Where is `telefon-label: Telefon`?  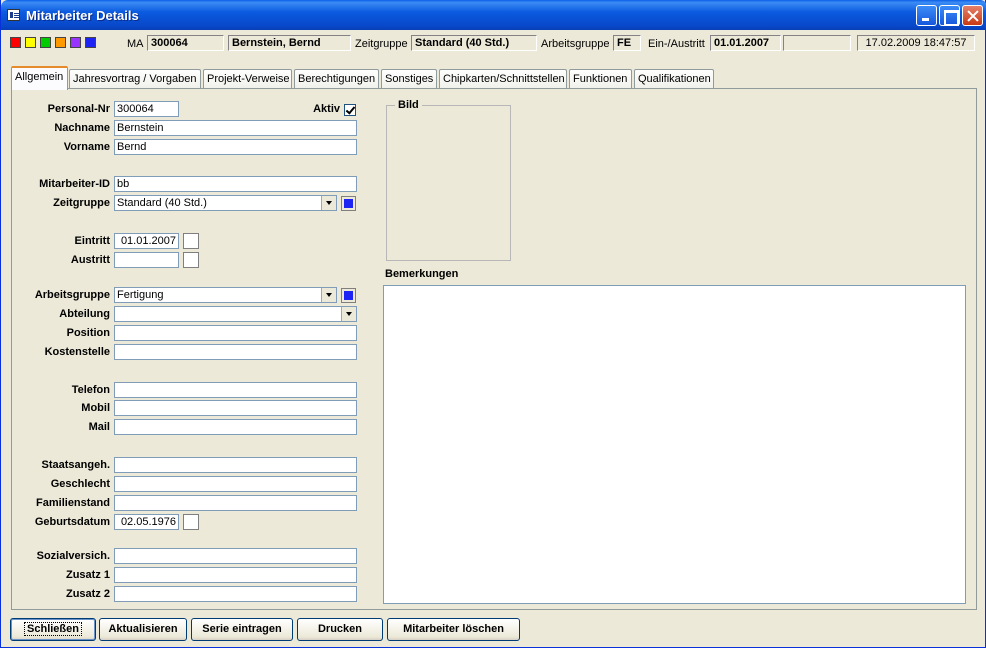 telefon-label: Telefon is located at coordinates (90, 390).